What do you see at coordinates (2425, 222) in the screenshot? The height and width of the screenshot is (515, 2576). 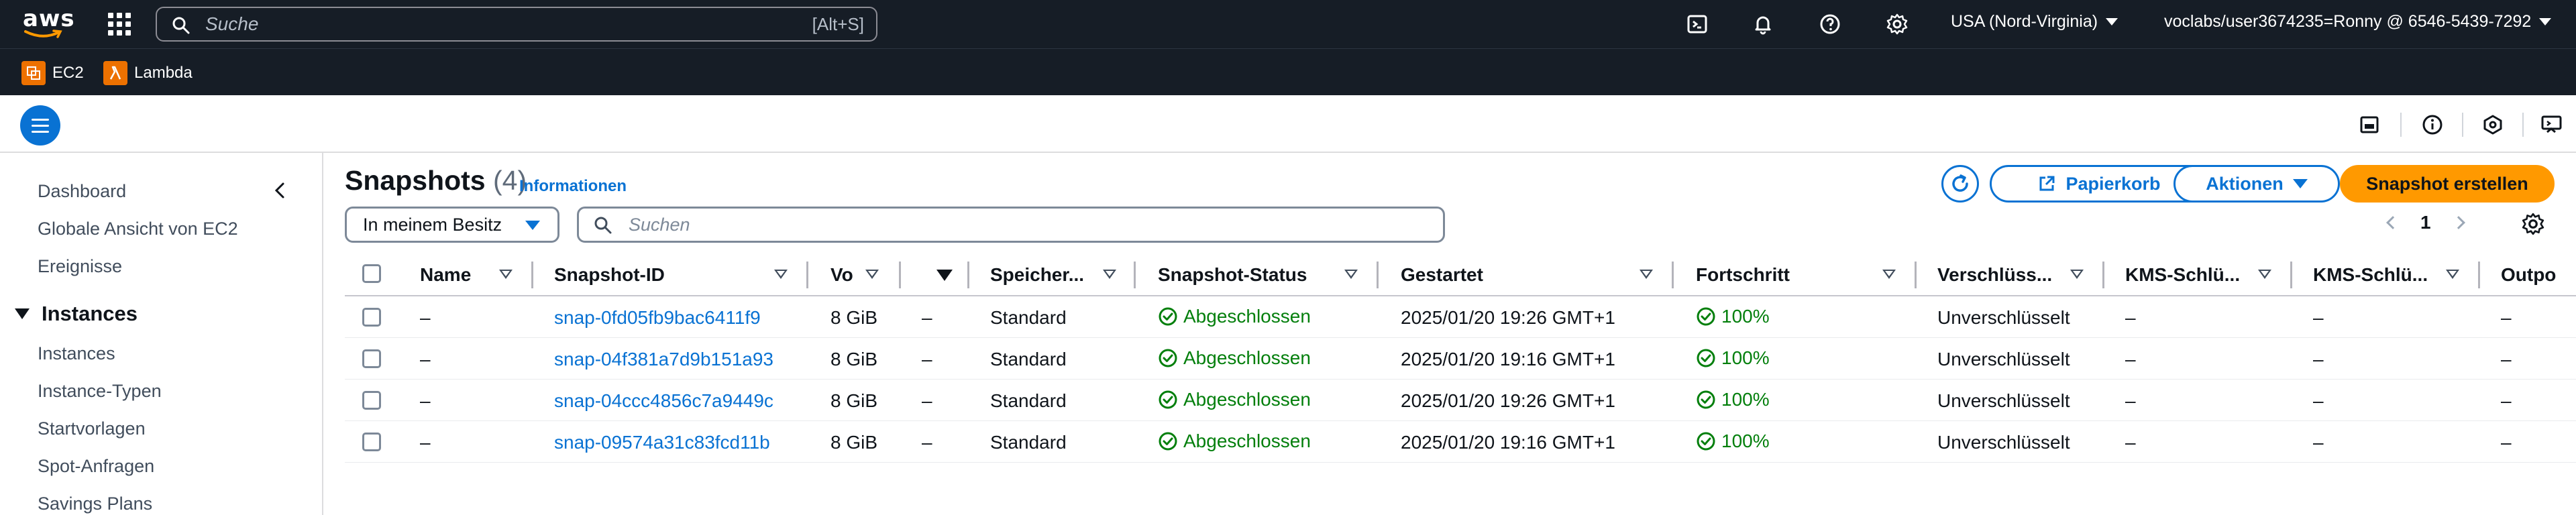 I see `current-page: 1` at bounding box center [2425, 222].